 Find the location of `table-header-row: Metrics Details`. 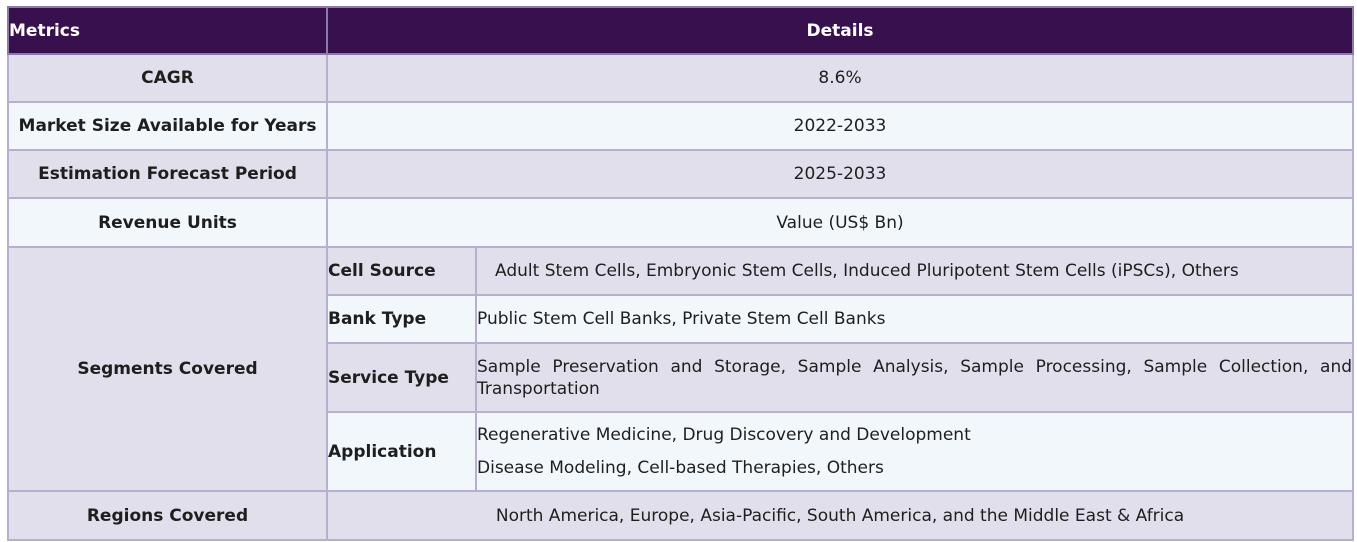

table-header-row: Metrics Details is located at coordinates (681, 30).